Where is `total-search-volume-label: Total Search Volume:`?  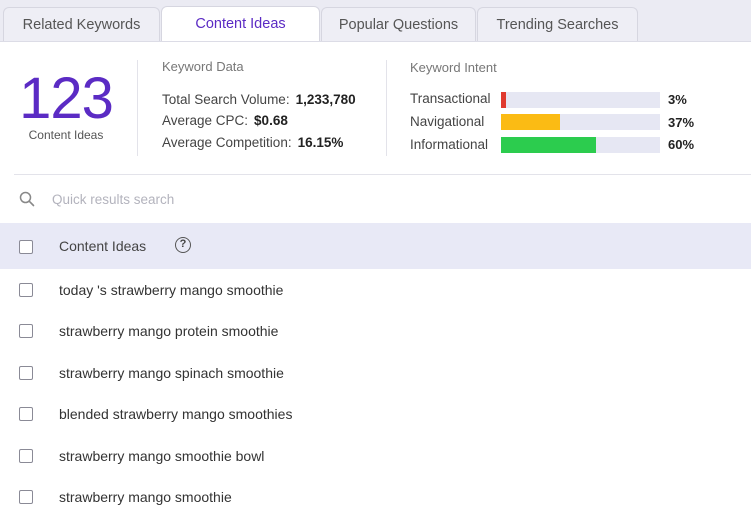
total-search-volume-label: Total Search Volume: is located at coordinates (226, 99).